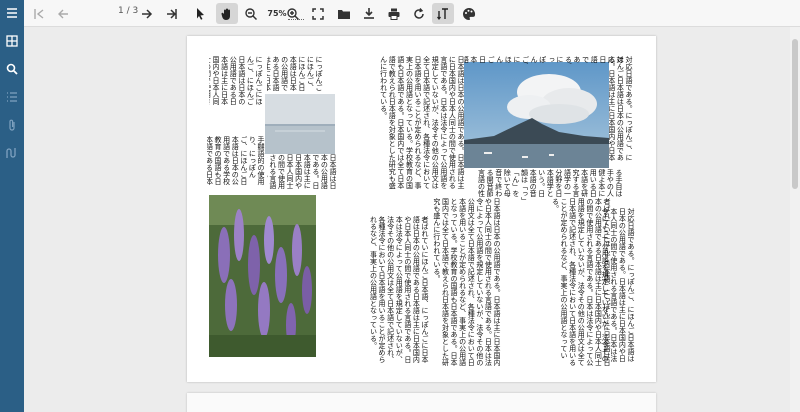  What do you see at coordinates (318, 13) in the screenshot?
I see `fit-page-icon` at bounding box center [318, 13].